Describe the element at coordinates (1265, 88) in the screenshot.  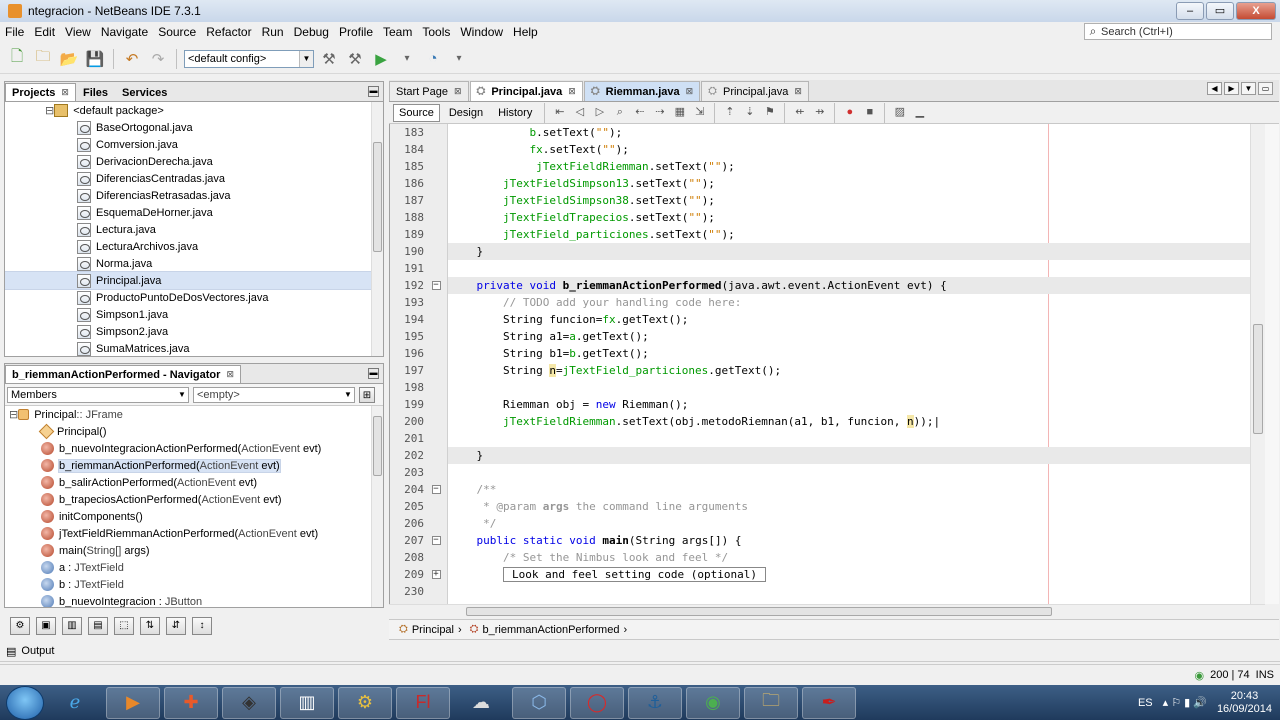
I see `maximize-icon: ▭` at that location.